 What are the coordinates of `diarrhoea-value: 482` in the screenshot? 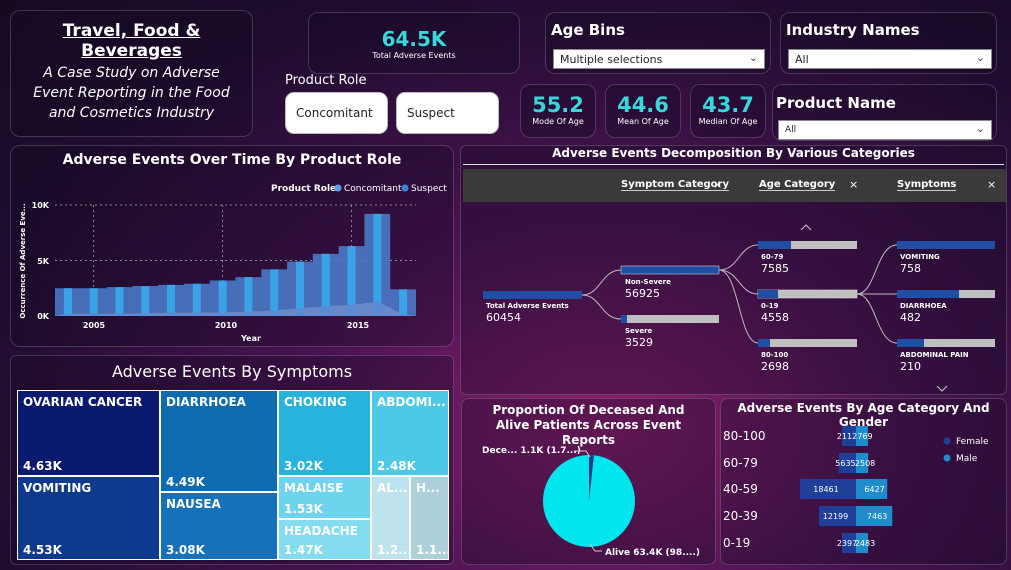 It's located at (910, 317).